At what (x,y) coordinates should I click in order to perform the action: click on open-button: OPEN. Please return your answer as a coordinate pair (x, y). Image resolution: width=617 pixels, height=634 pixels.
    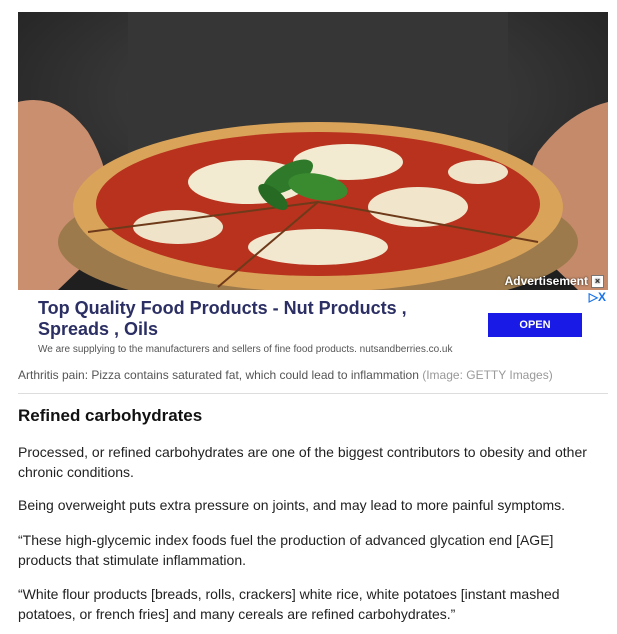
    Looking at the image, I should click on (535, 325).